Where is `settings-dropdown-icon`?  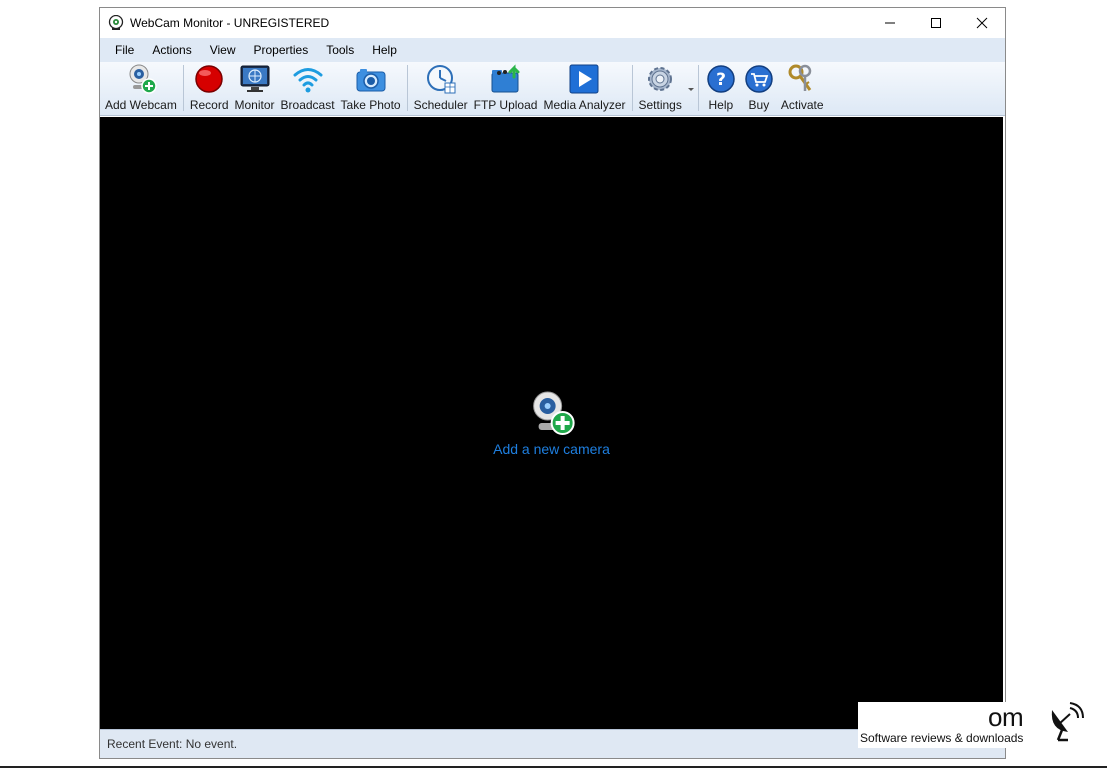 settings-dropdown-icon is located at coordinates (690, 89).